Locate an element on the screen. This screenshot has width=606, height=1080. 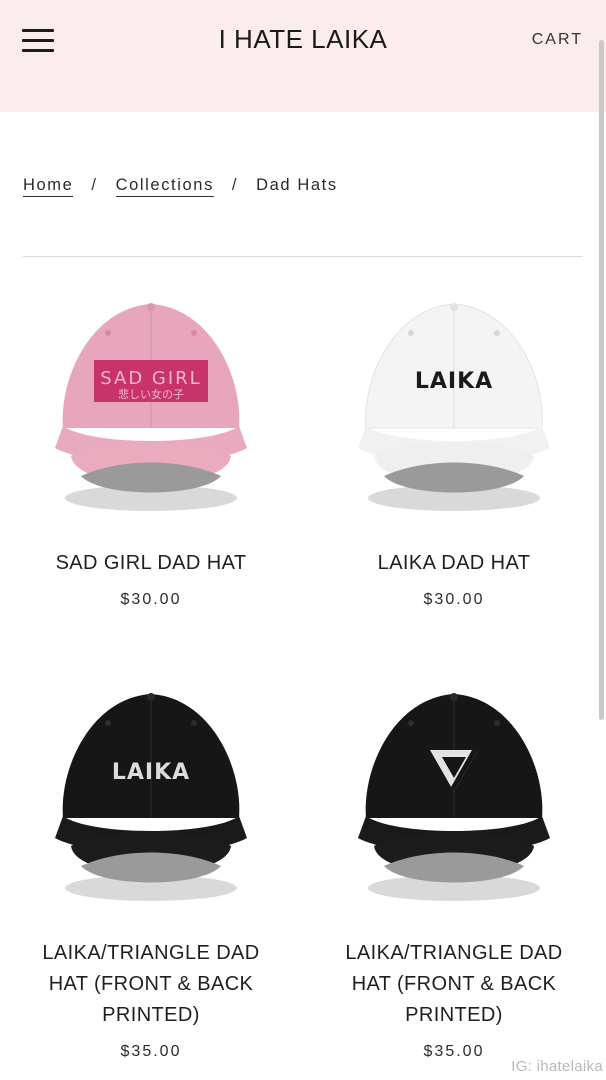
product-price: $35.00 is located at coordinates (151, 1051).